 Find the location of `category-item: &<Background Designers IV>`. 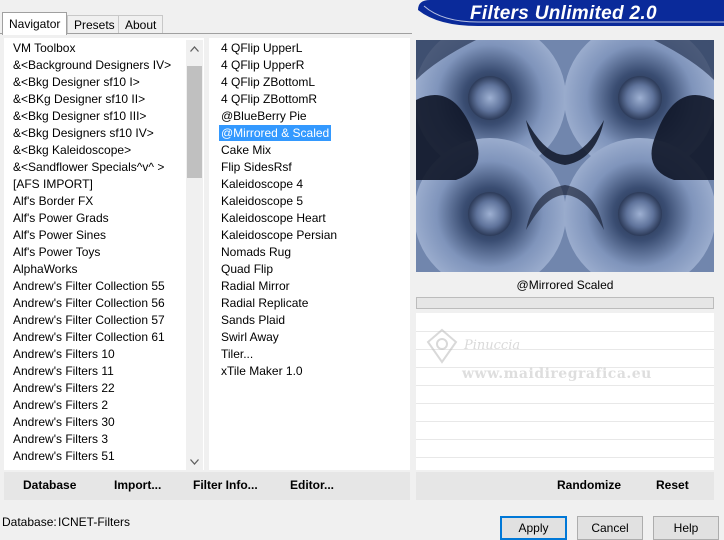

category-item: &<Background Designers IV> is located at coordinates (92, 65).